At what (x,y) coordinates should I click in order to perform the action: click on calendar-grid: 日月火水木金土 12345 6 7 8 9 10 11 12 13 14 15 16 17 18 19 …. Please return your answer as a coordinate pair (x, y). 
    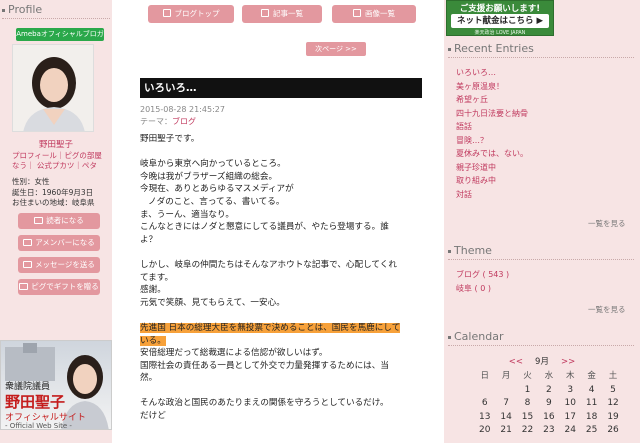
    Looking at the image, I should click on (549, 404).